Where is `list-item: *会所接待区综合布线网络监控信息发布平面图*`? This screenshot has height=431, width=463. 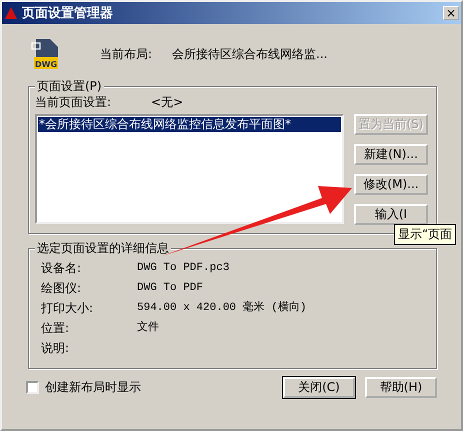
list-item: *会所接待区综合布线网络监控信息发布平面图* is located at coordinates (189, 124).